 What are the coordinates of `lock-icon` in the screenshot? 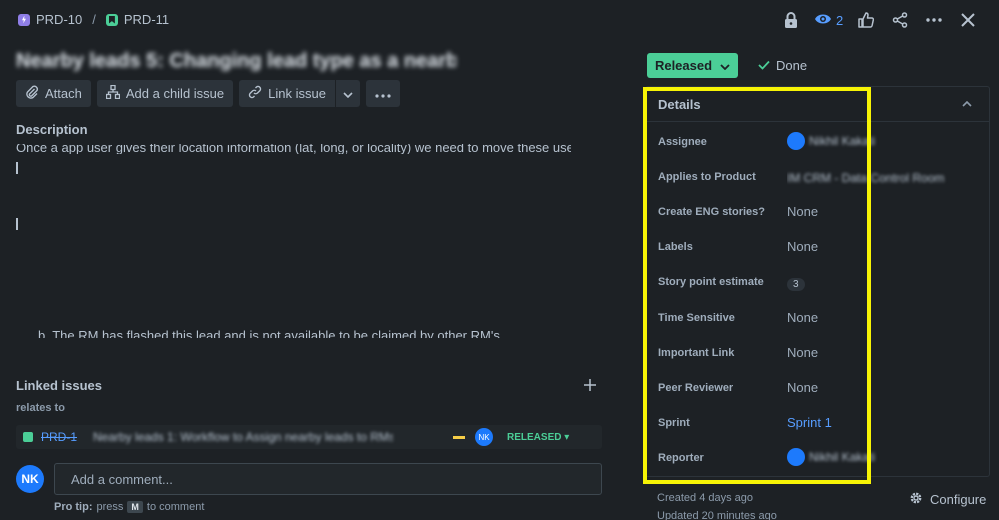 It's located at (791, 20).